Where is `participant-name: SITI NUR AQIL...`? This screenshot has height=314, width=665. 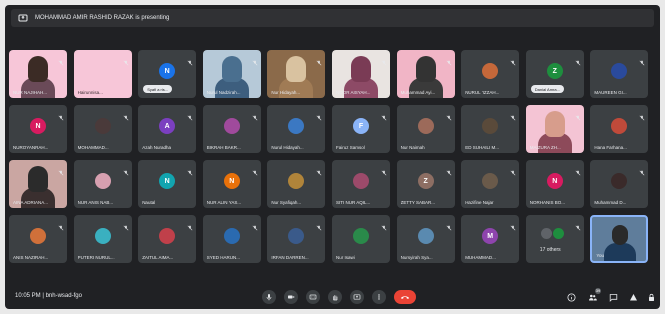 participant-name: SITI NUR AQIL... is located at coordinates (353, 202).